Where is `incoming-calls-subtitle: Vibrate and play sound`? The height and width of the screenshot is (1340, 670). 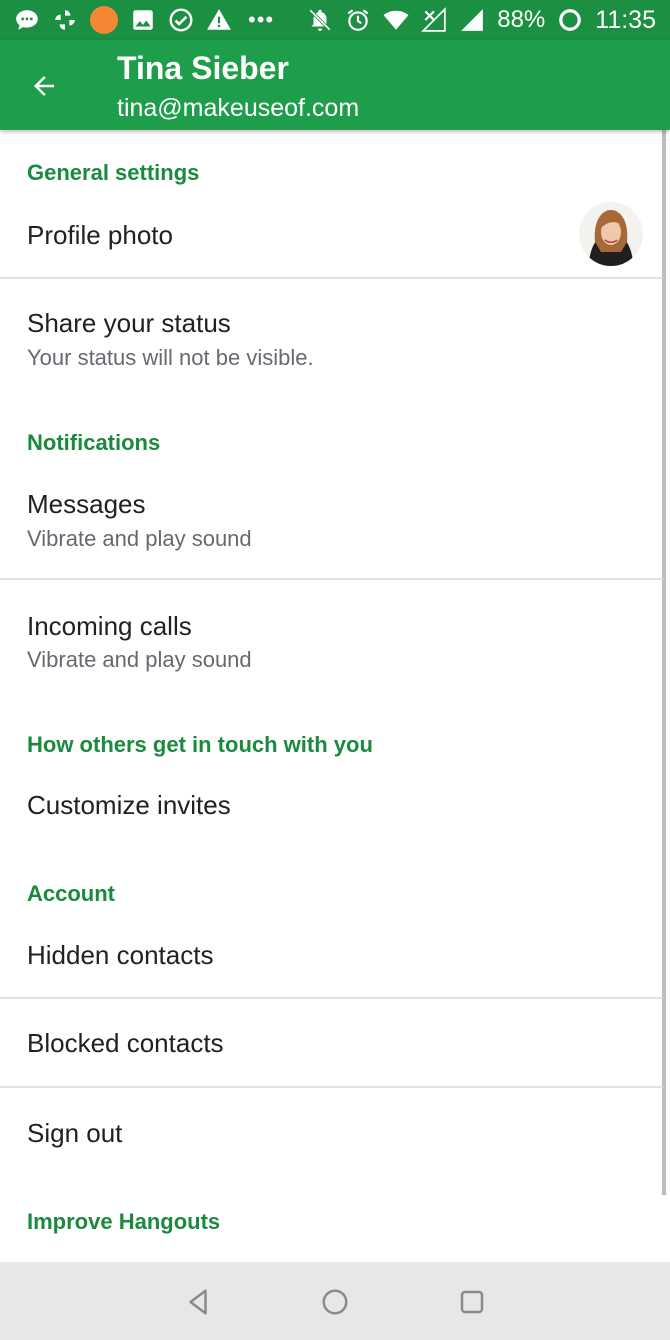
incoming-calls-subtitle: Vibrate and play sound is located at coordinates (139, 659).